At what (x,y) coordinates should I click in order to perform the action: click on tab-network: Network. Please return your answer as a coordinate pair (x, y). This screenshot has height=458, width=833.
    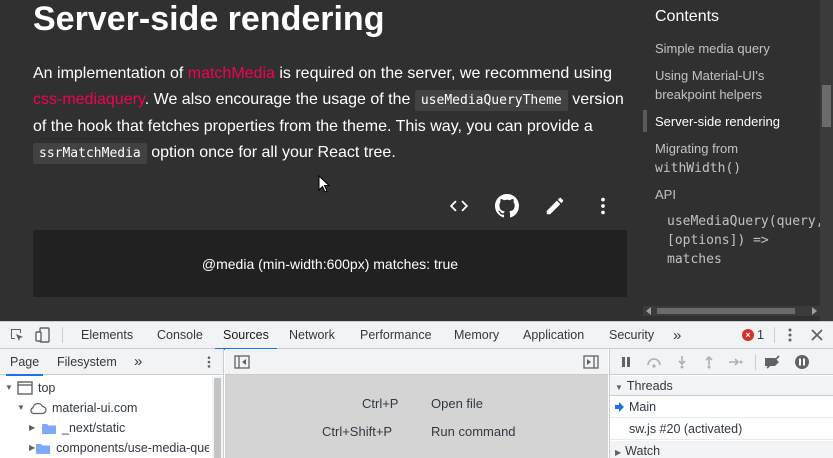
    Looking at the image, I should click on (312, 335).